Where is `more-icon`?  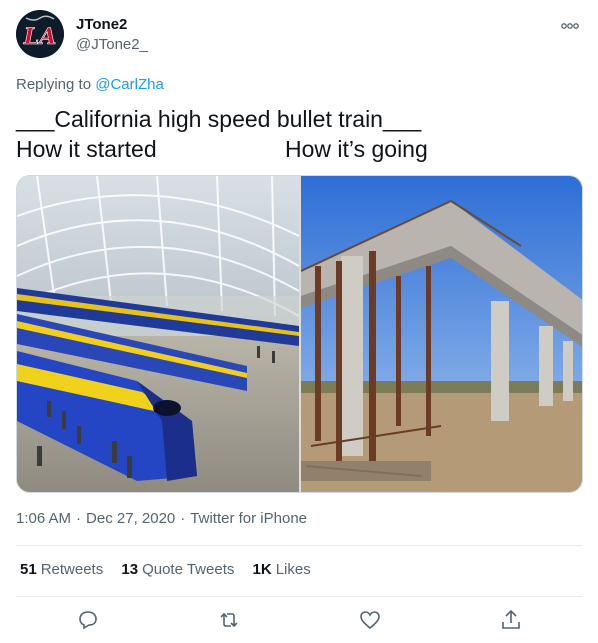
more-icon is located at coordinates (570, 26).